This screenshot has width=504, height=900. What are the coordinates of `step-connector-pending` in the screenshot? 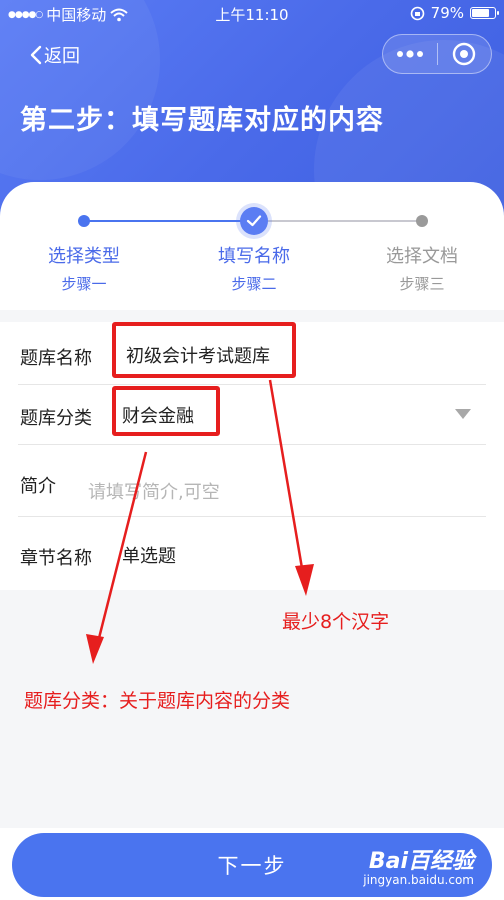 It's located at (338, 221).